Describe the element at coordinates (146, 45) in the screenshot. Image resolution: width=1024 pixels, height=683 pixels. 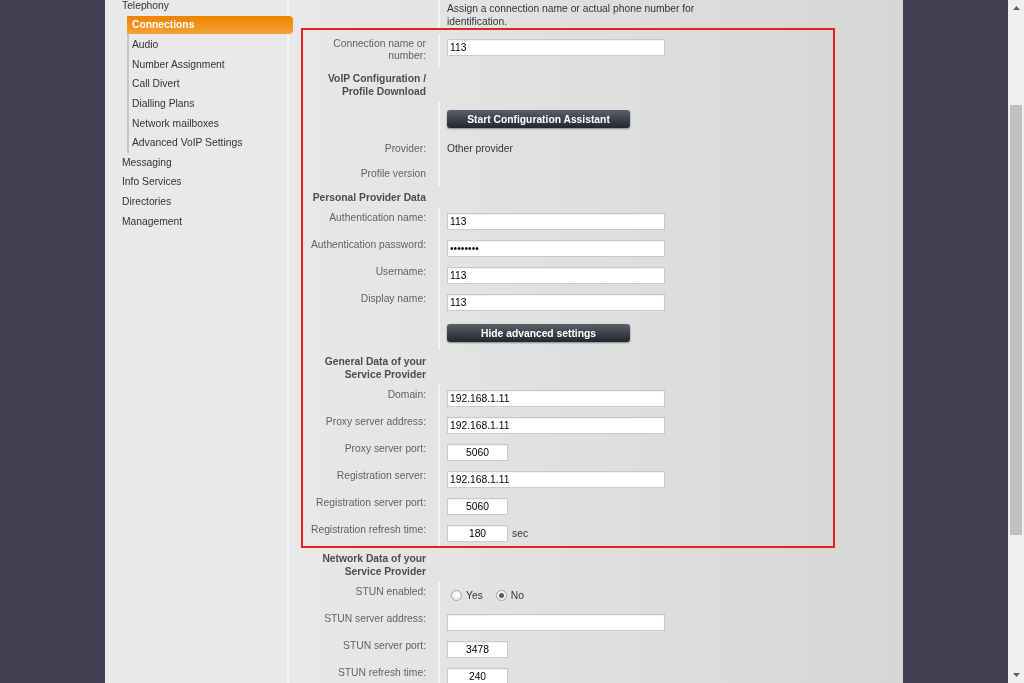
I see `sidebar-item: Audio` at that location.